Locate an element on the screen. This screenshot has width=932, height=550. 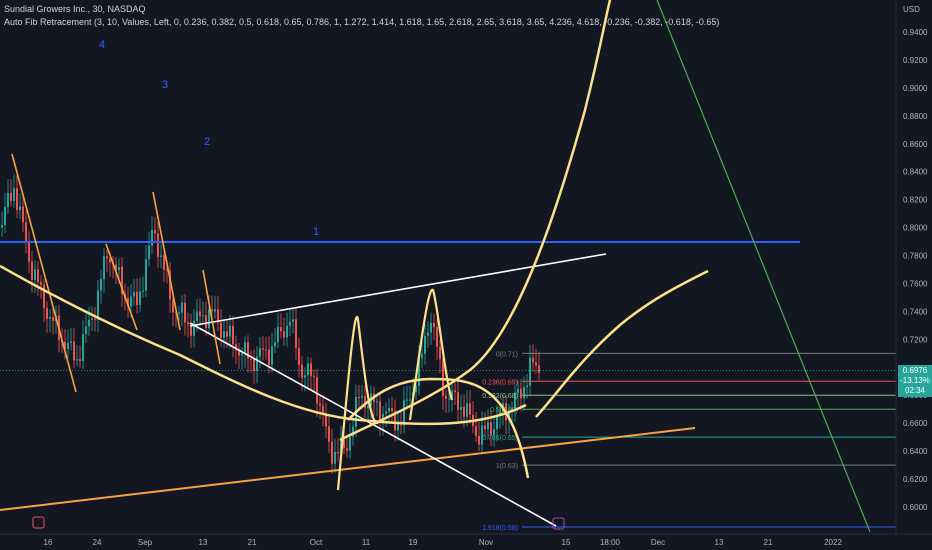
price-tick-label: 0.9400 is located at coordinates (915, 32).